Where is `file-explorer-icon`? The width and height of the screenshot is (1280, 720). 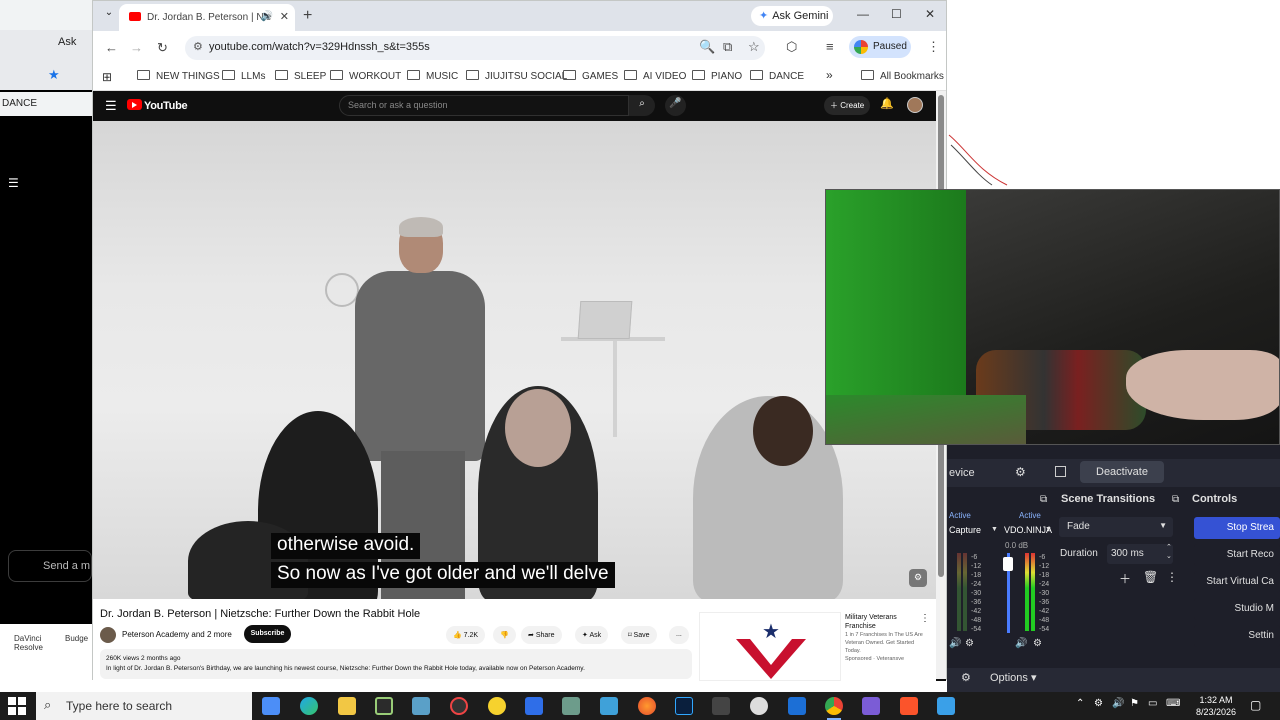 file-explorer-icon is located at coordinates (347, 706).